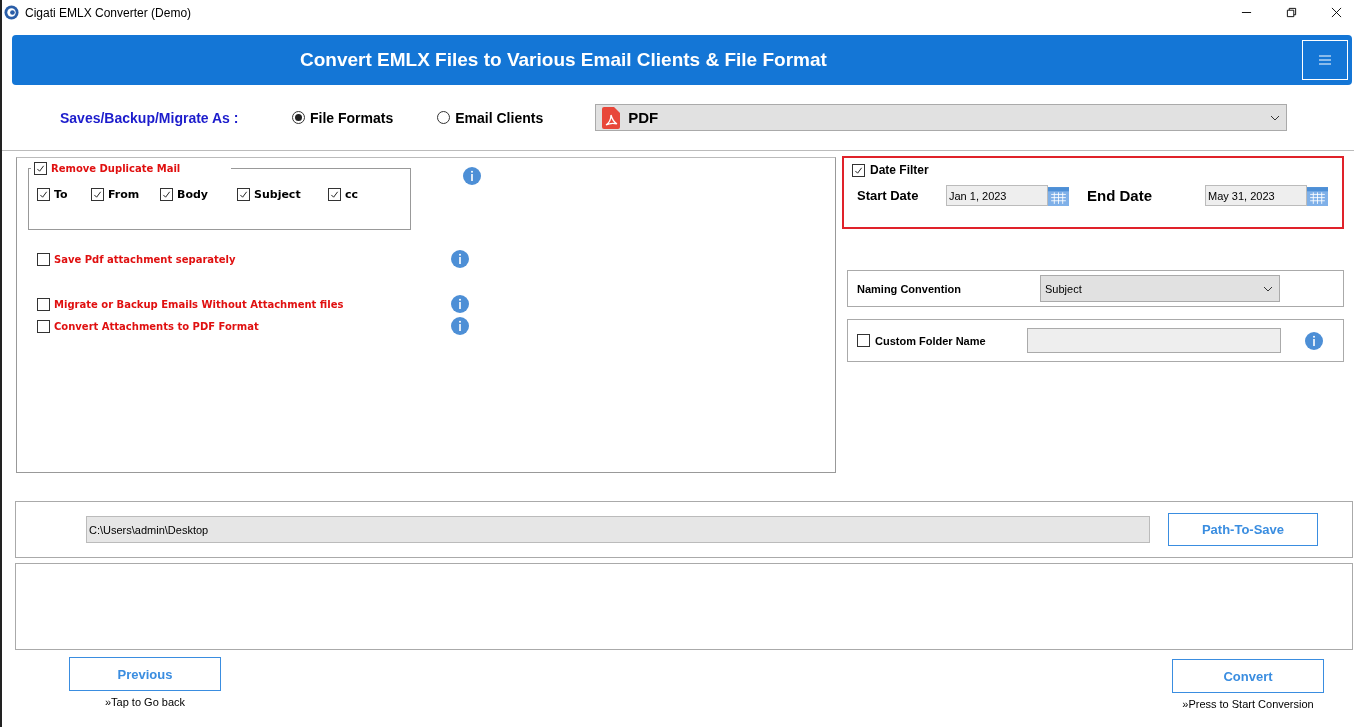 This screenshot has height=727, width=1360. What do you see at coordinates (888, 195) in the screenshot?
I see `start-date-label: Start Date` at bounding box center [888, 195].